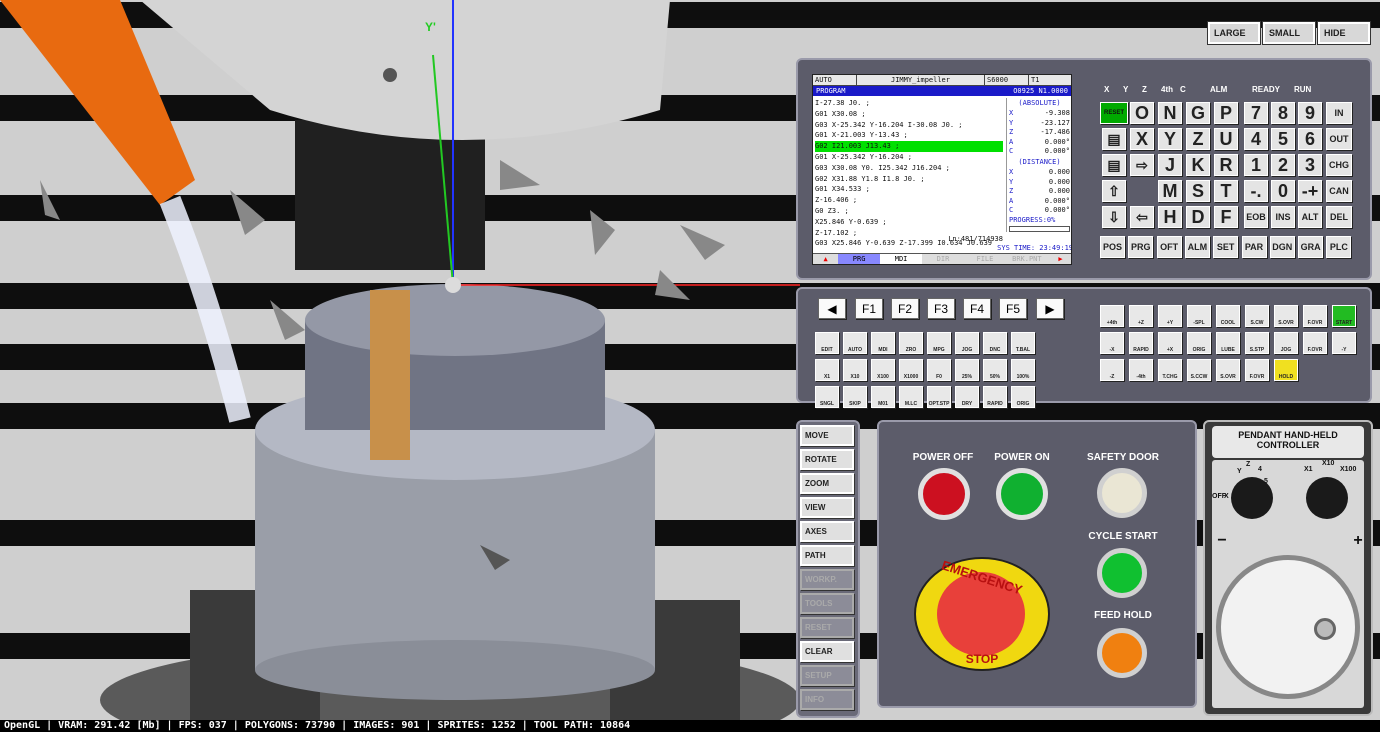  What do you see at coordinates (1142, 217) in the screenshot?
I see `left-arrow-icon: ⇦` at bounding box center [1142, 217].